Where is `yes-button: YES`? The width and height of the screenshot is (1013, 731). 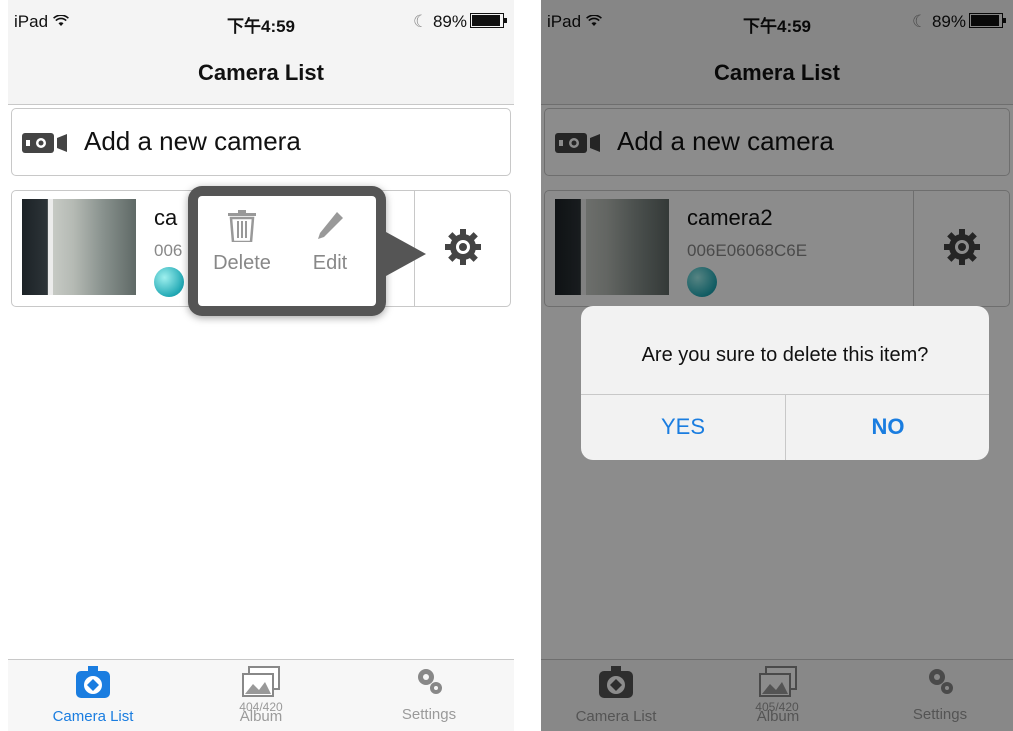
yes-button: YES is located at coordinates (683, 427).